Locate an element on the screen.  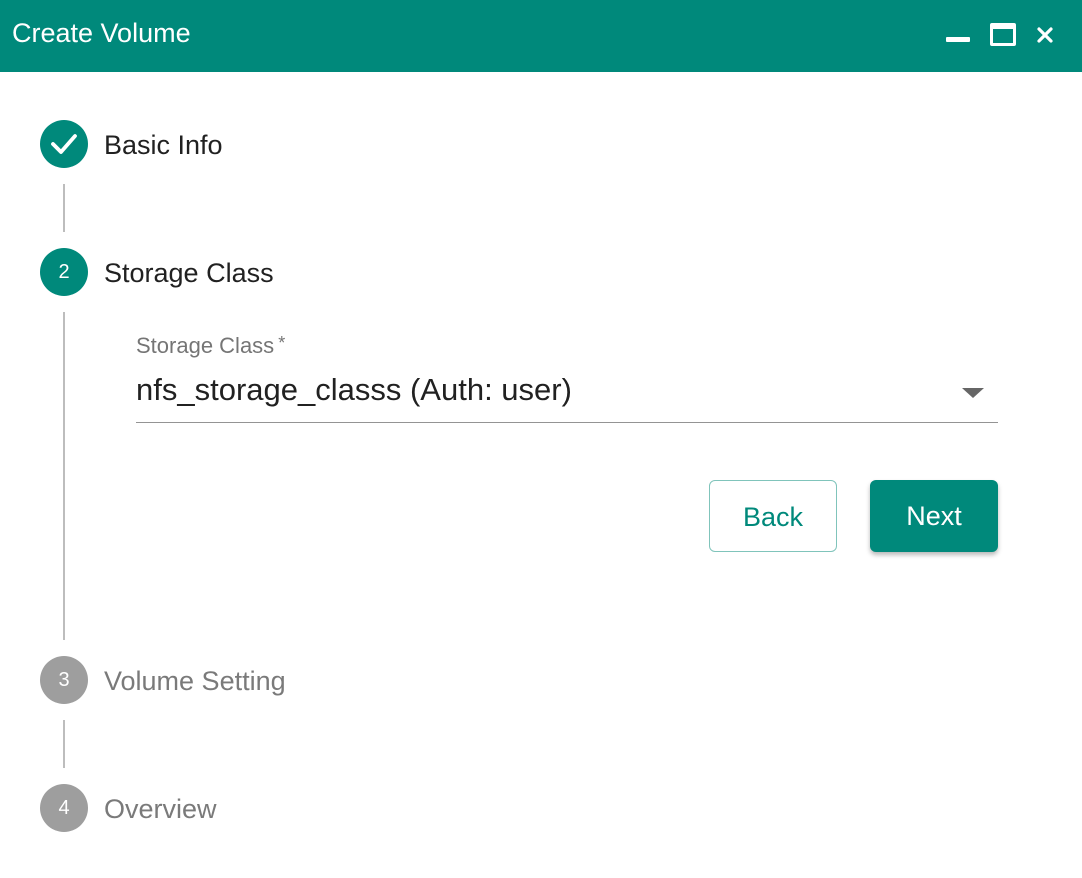
dropdown-arrow-icon is located at coordinates (973, 393).